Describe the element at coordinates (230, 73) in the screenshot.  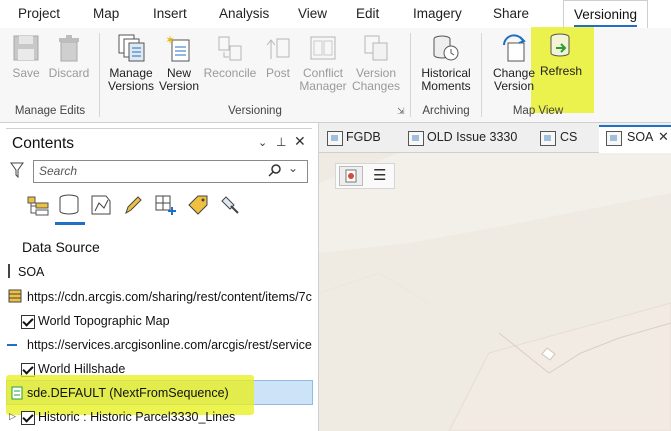
I see `reconcile-label: Reconcile` at that location.